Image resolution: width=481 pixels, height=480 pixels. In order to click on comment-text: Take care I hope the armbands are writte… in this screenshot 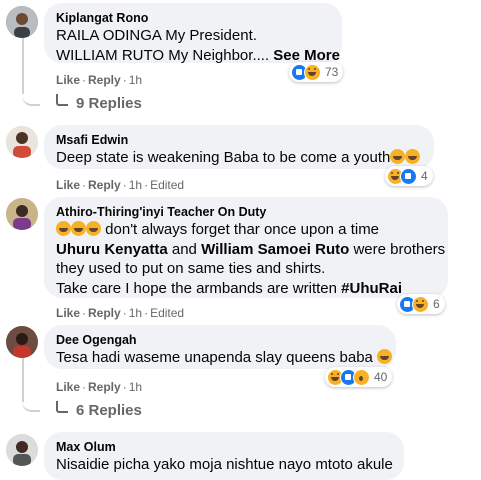, I will do `click(229, 288)`.